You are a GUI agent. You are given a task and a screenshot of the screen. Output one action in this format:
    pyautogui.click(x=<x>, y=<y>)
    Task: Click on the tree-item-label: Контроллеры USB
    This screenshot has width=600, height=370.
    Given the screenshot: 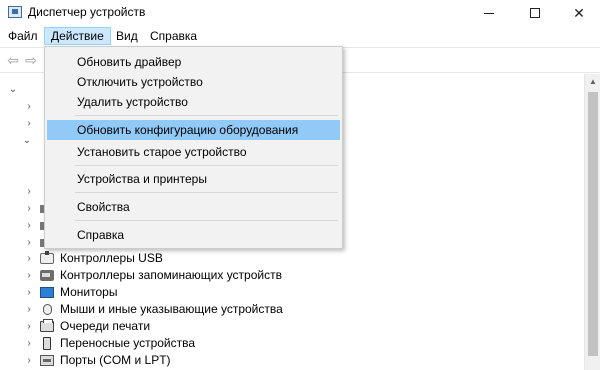 What is the action you would take?
    pyautogui.click(x=111, y=258)
    